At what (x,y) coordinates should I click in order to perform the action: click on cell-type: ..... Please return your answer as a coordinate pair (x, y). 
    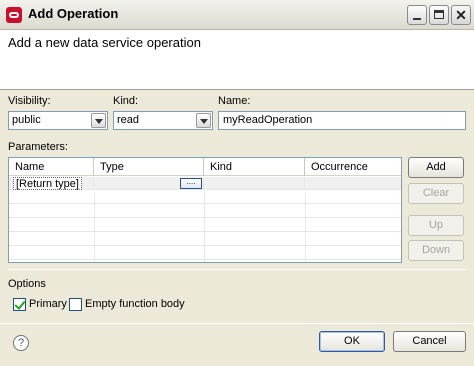
    Looking at the image, I should click on (149, 183).